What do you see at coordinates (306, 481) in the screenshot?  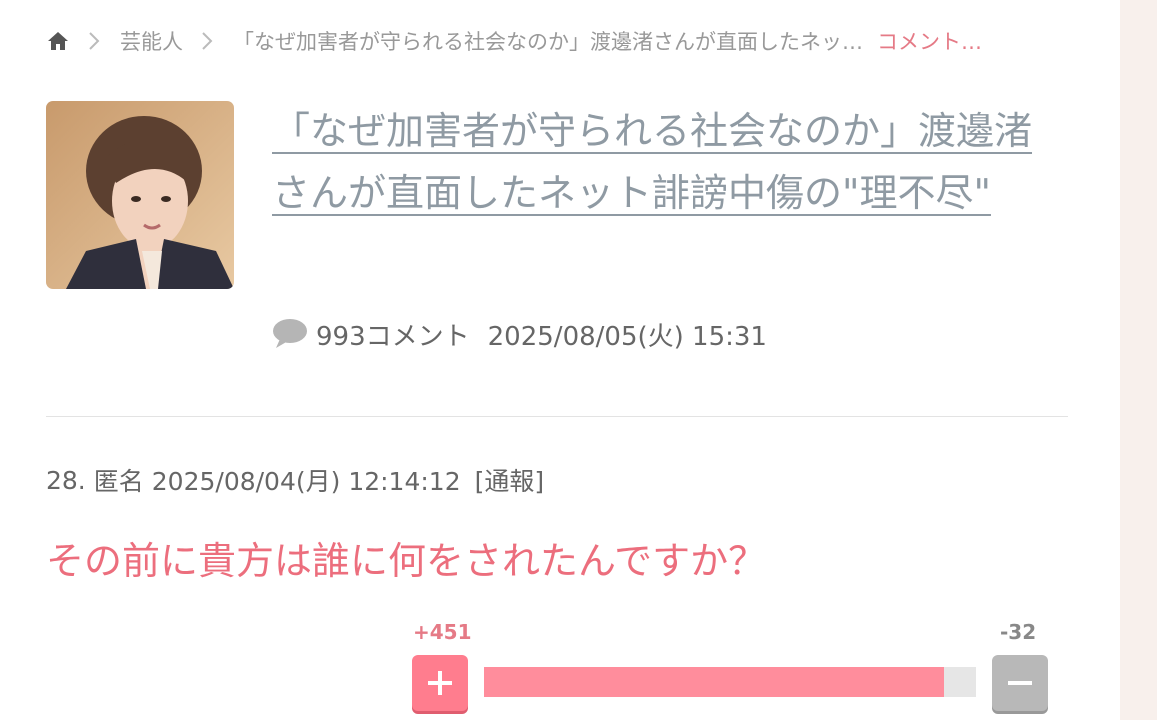 I see `comment-datetime: 2025/08/04(月) 12:14:12` at bounding box center [306, 481].